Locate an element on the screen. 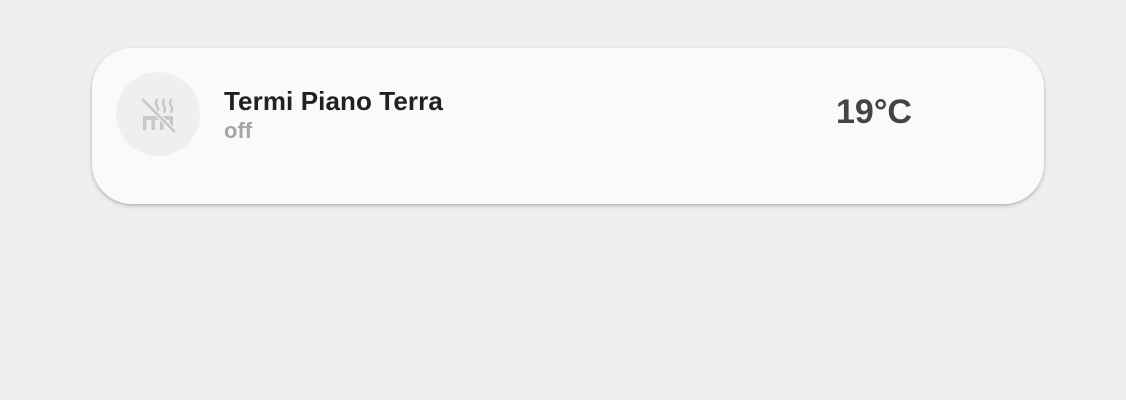 Image resolution: width=1126 pixels, height=400 pixels. entity-name: Termi Piano Terra is located at coordinates (333, 101).